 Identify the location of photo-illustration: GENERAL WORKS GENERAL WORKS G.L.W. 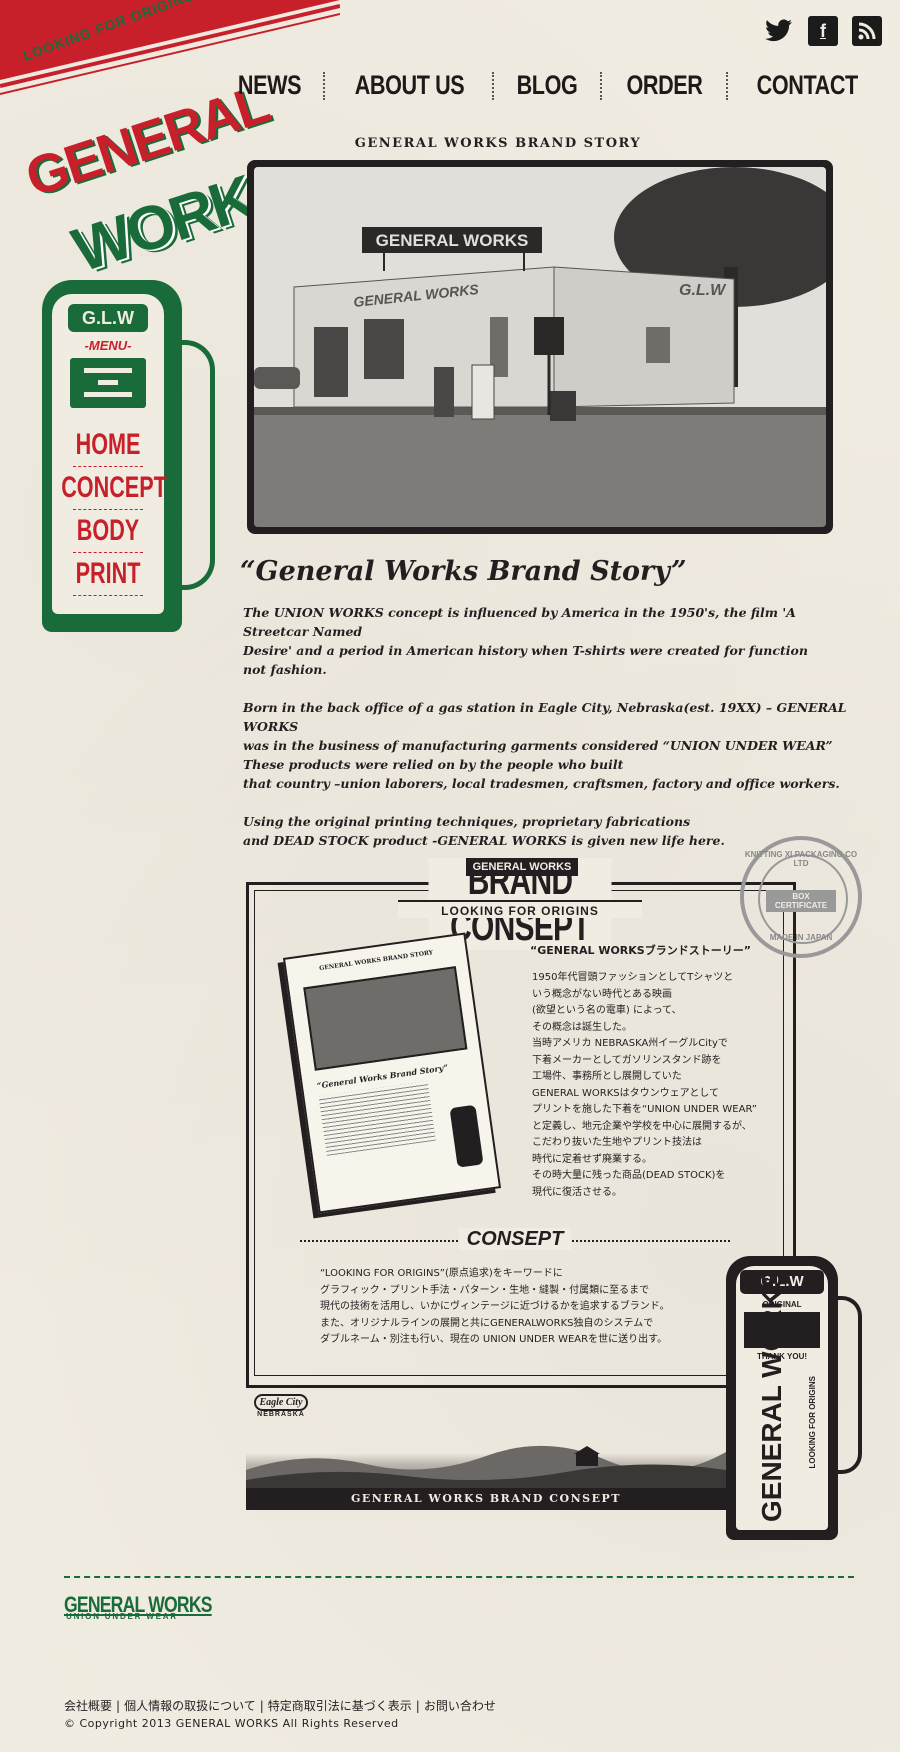
(540, 347).